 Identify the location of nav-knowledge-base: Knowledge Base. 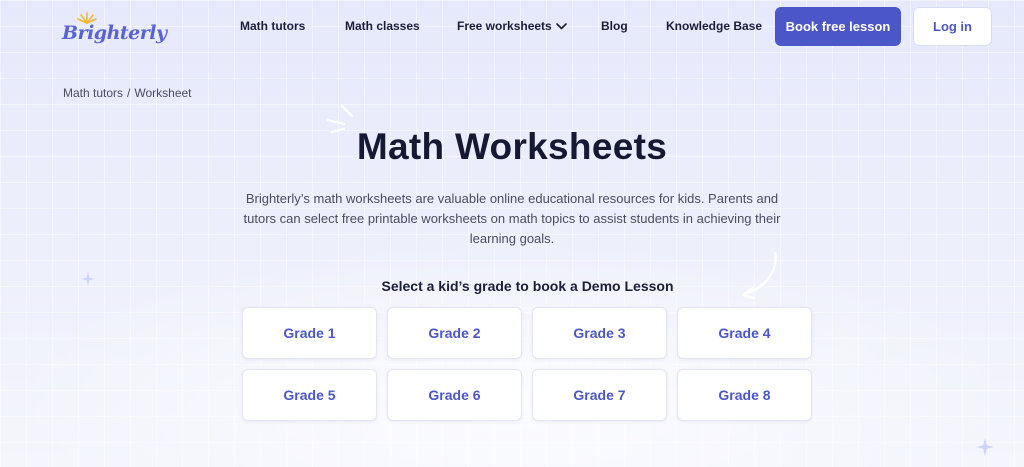
(714, 26).